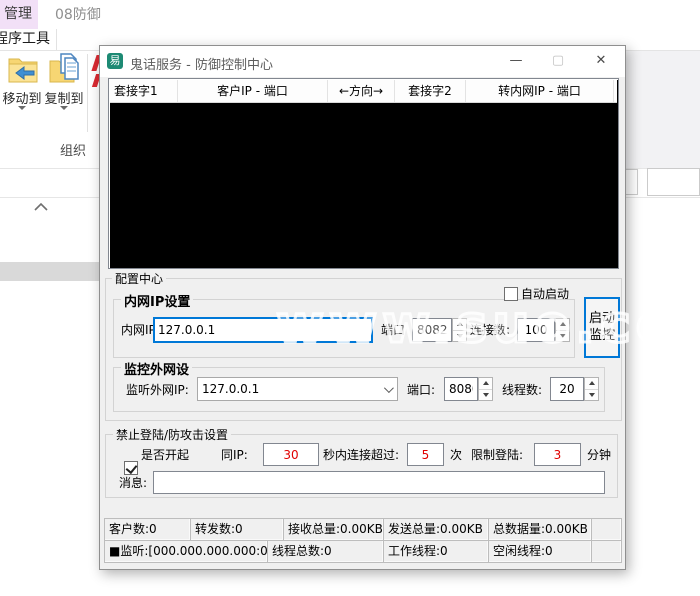  Describe the element at coordinates (540, 529) in the screenshot. I see `status-data-total: 总数据量:0.00KB` at that location.